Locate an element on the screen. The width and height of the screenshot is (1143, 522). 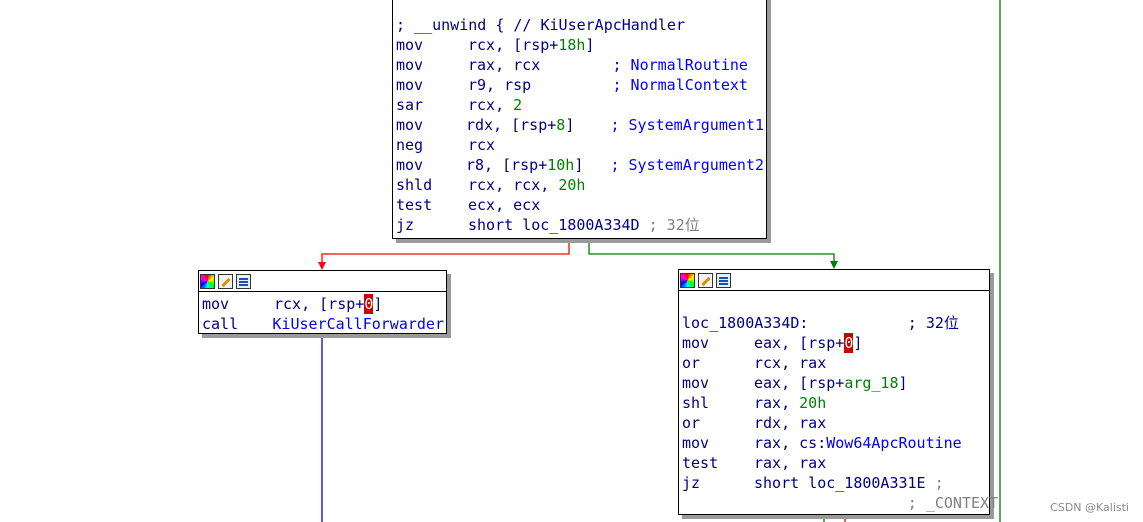
operand: rcx is located at coordinates (482, 145).